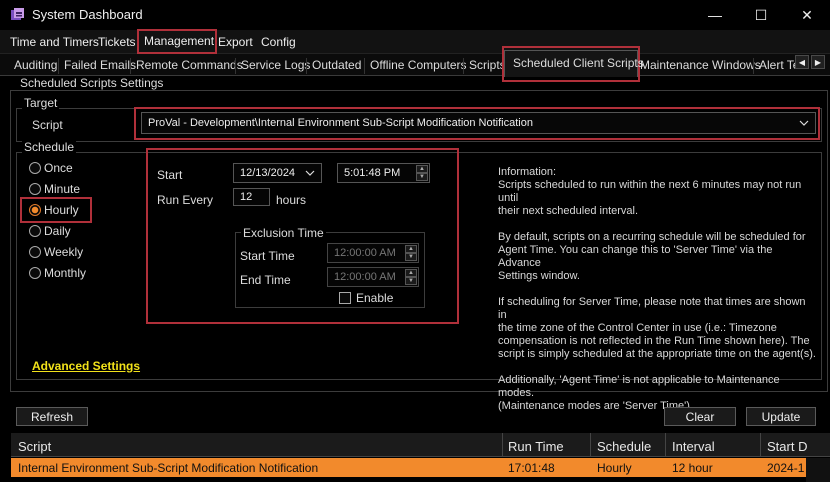 The width and height of the screenshot is (830, 482). I want to click on window-title: System Dashboard, so click(87, 14).